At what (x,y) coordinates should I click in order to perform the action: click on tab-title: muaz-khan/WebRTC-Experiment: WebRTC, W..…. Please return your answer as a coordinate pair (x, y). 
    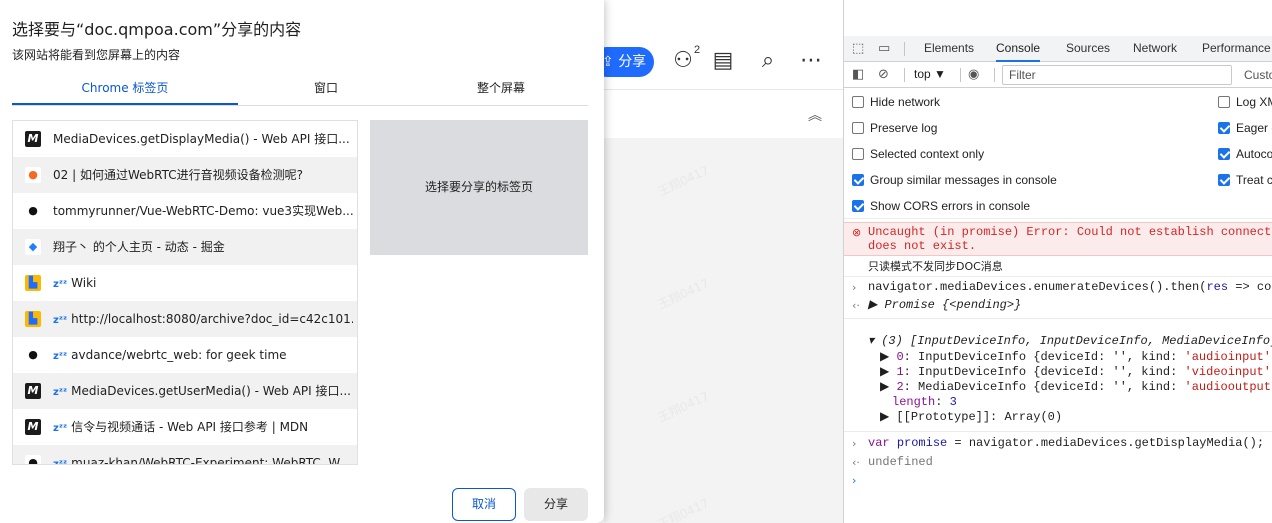
    Looking at the image, I should click on (211, 460).